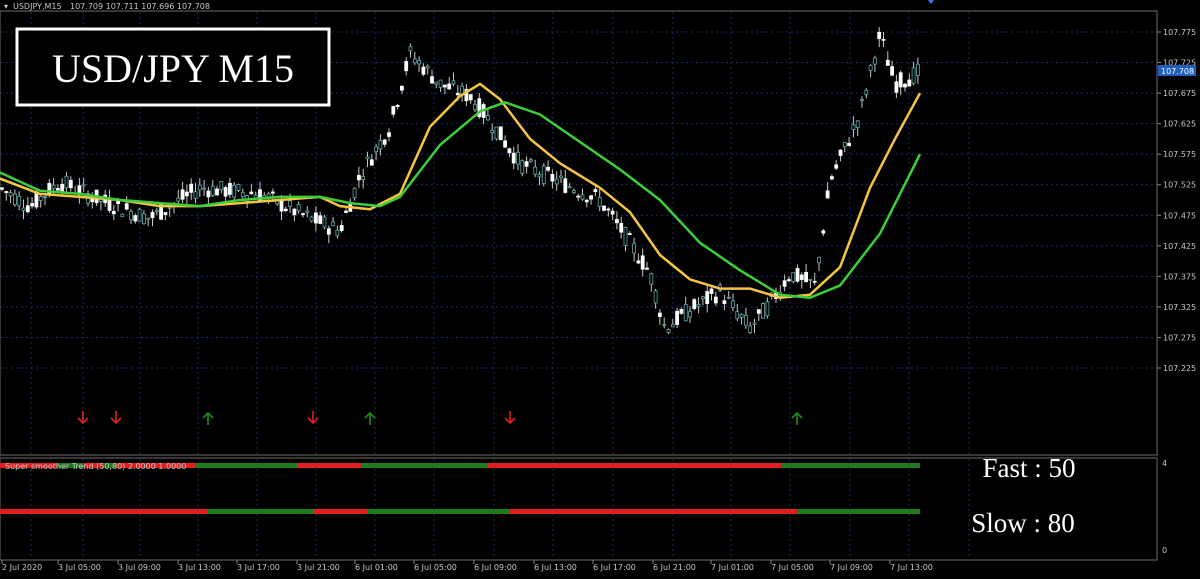 This screenshot has width=1200, height=579. Describe the element at coordinates (258, 567) in the screenshot. I see `time-label: 3 Jul 17:00` at that location.